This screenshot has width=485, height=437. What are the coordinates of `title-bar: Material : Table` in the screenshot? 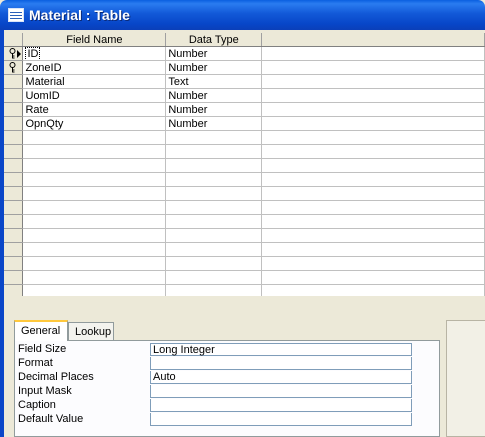 It's located at (242, 15).